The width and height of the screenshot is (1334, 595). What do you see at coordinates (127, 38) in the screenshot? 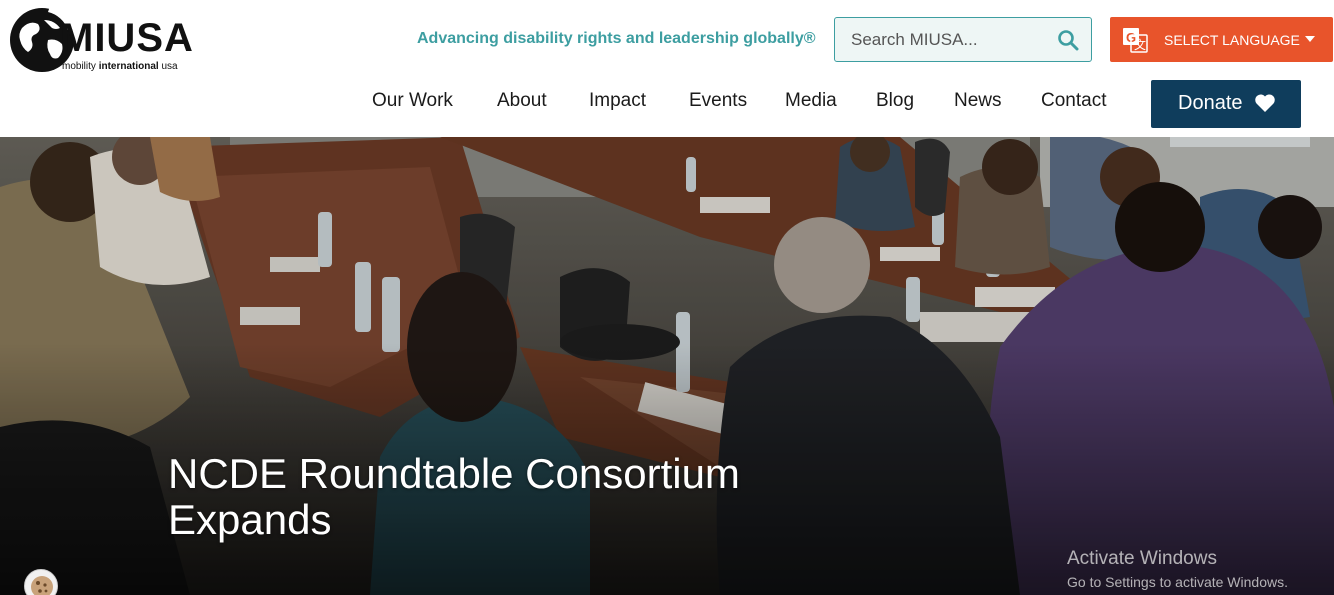
I see `logo-wordmark: MIUSA` at bounding box center [127, 38].